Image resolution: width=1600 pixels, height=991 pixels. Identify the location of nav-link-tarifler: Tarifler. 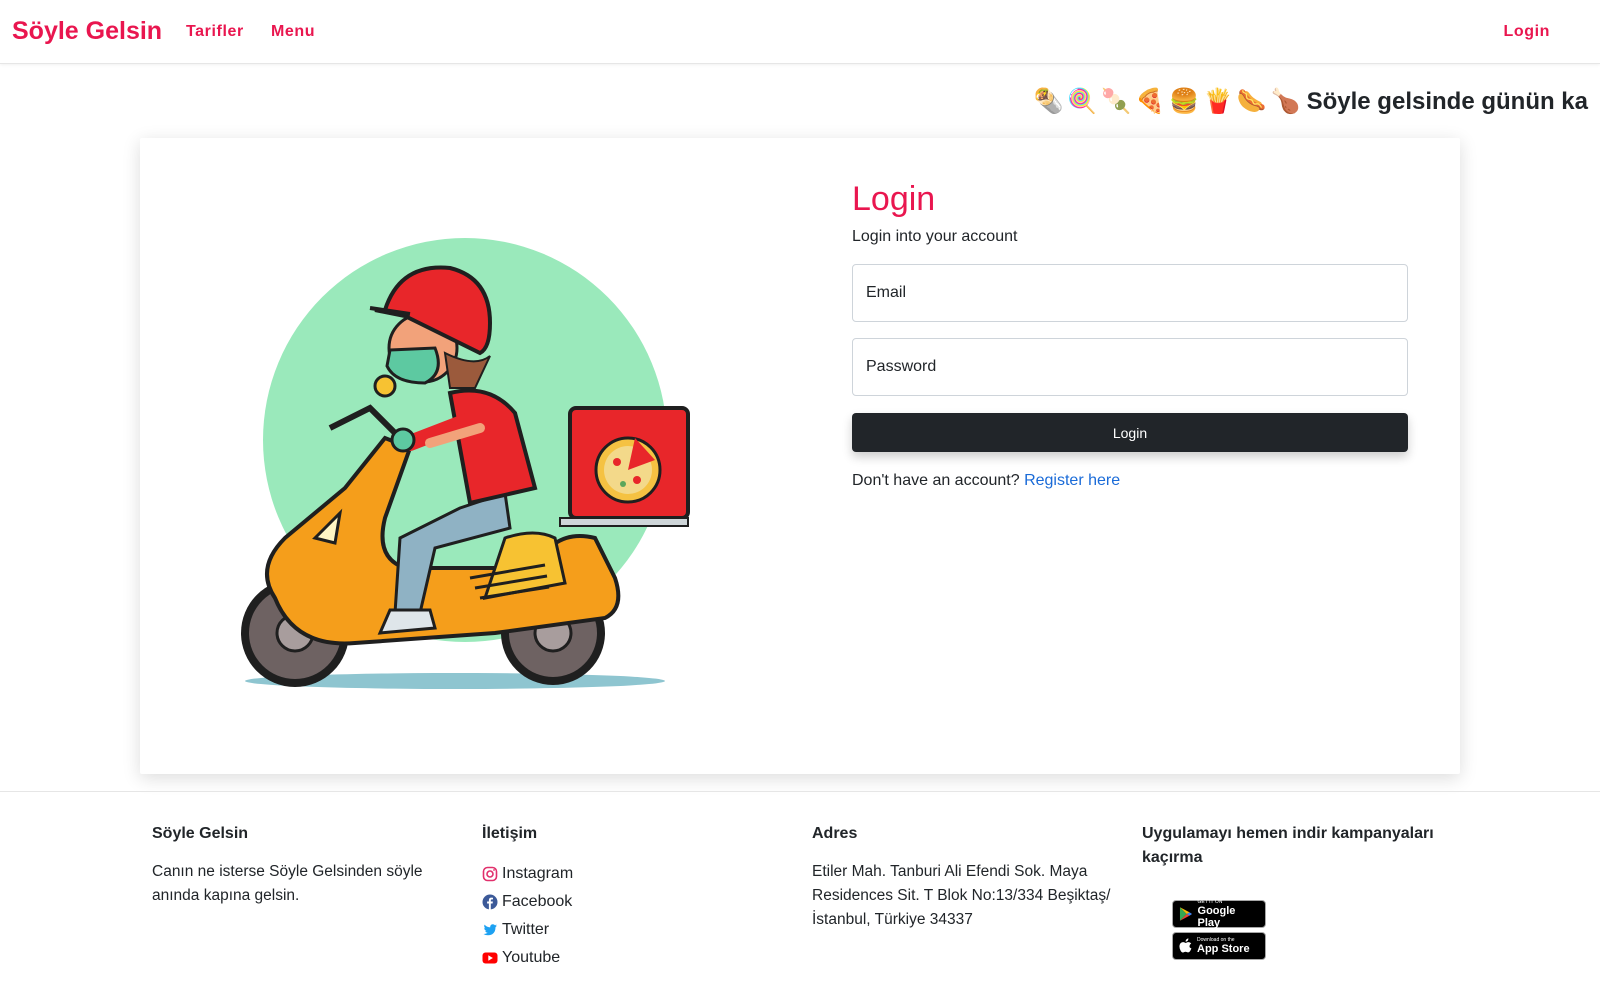
(215, 32).